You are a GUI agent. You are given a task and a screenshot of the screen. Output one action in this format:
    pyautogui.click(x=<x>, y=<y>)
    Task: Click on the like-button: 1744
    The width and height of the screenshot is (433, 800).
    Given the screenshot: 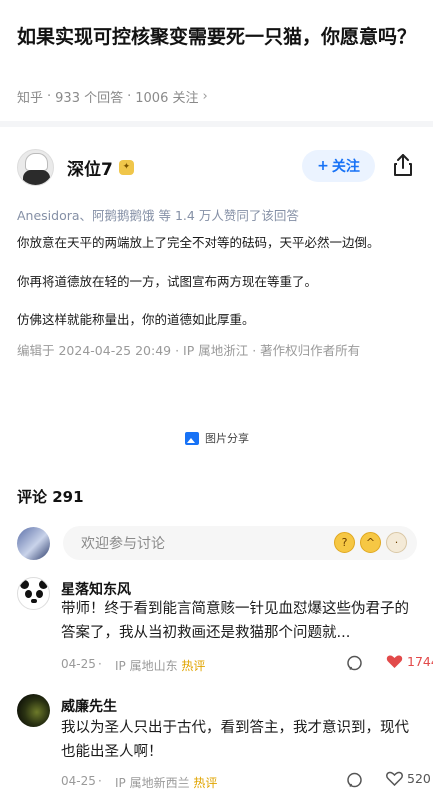 What is the action you would take?
    pyautogui.click(x=409, y=661)
    